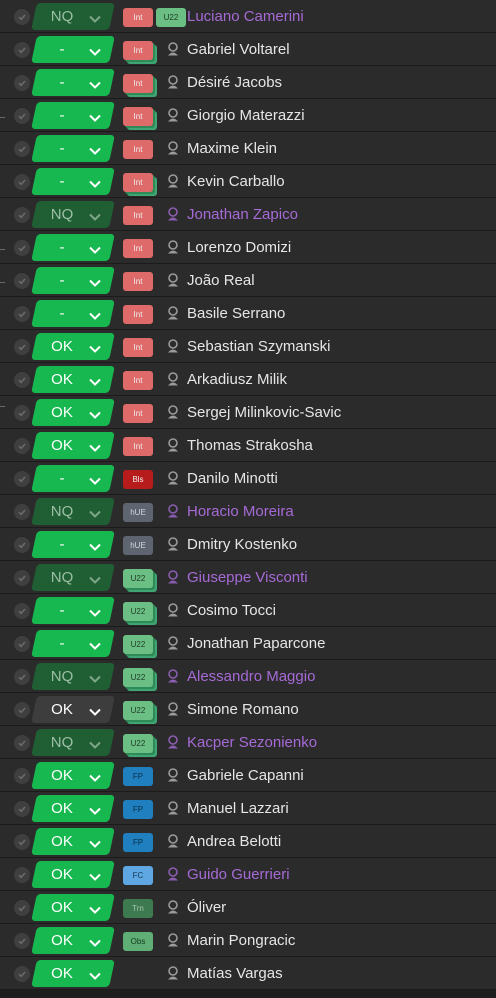  What do you see at coordinates (243, 709) in the screenshot?
I see `player-name: Simone Romano` at bounding box center [243, 709].